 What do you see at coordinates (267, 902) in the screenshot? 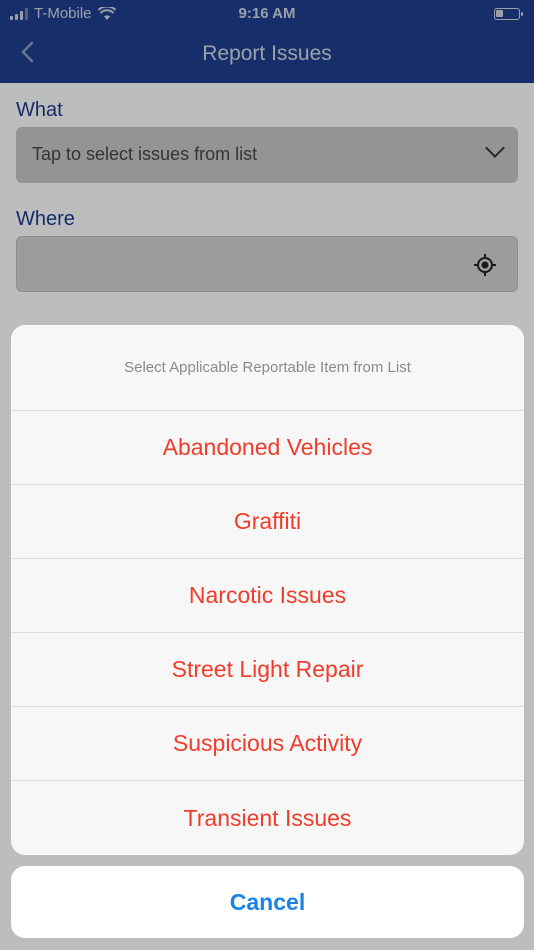
I see `cancel-button: Cancel` at bounding box center [267, 902].